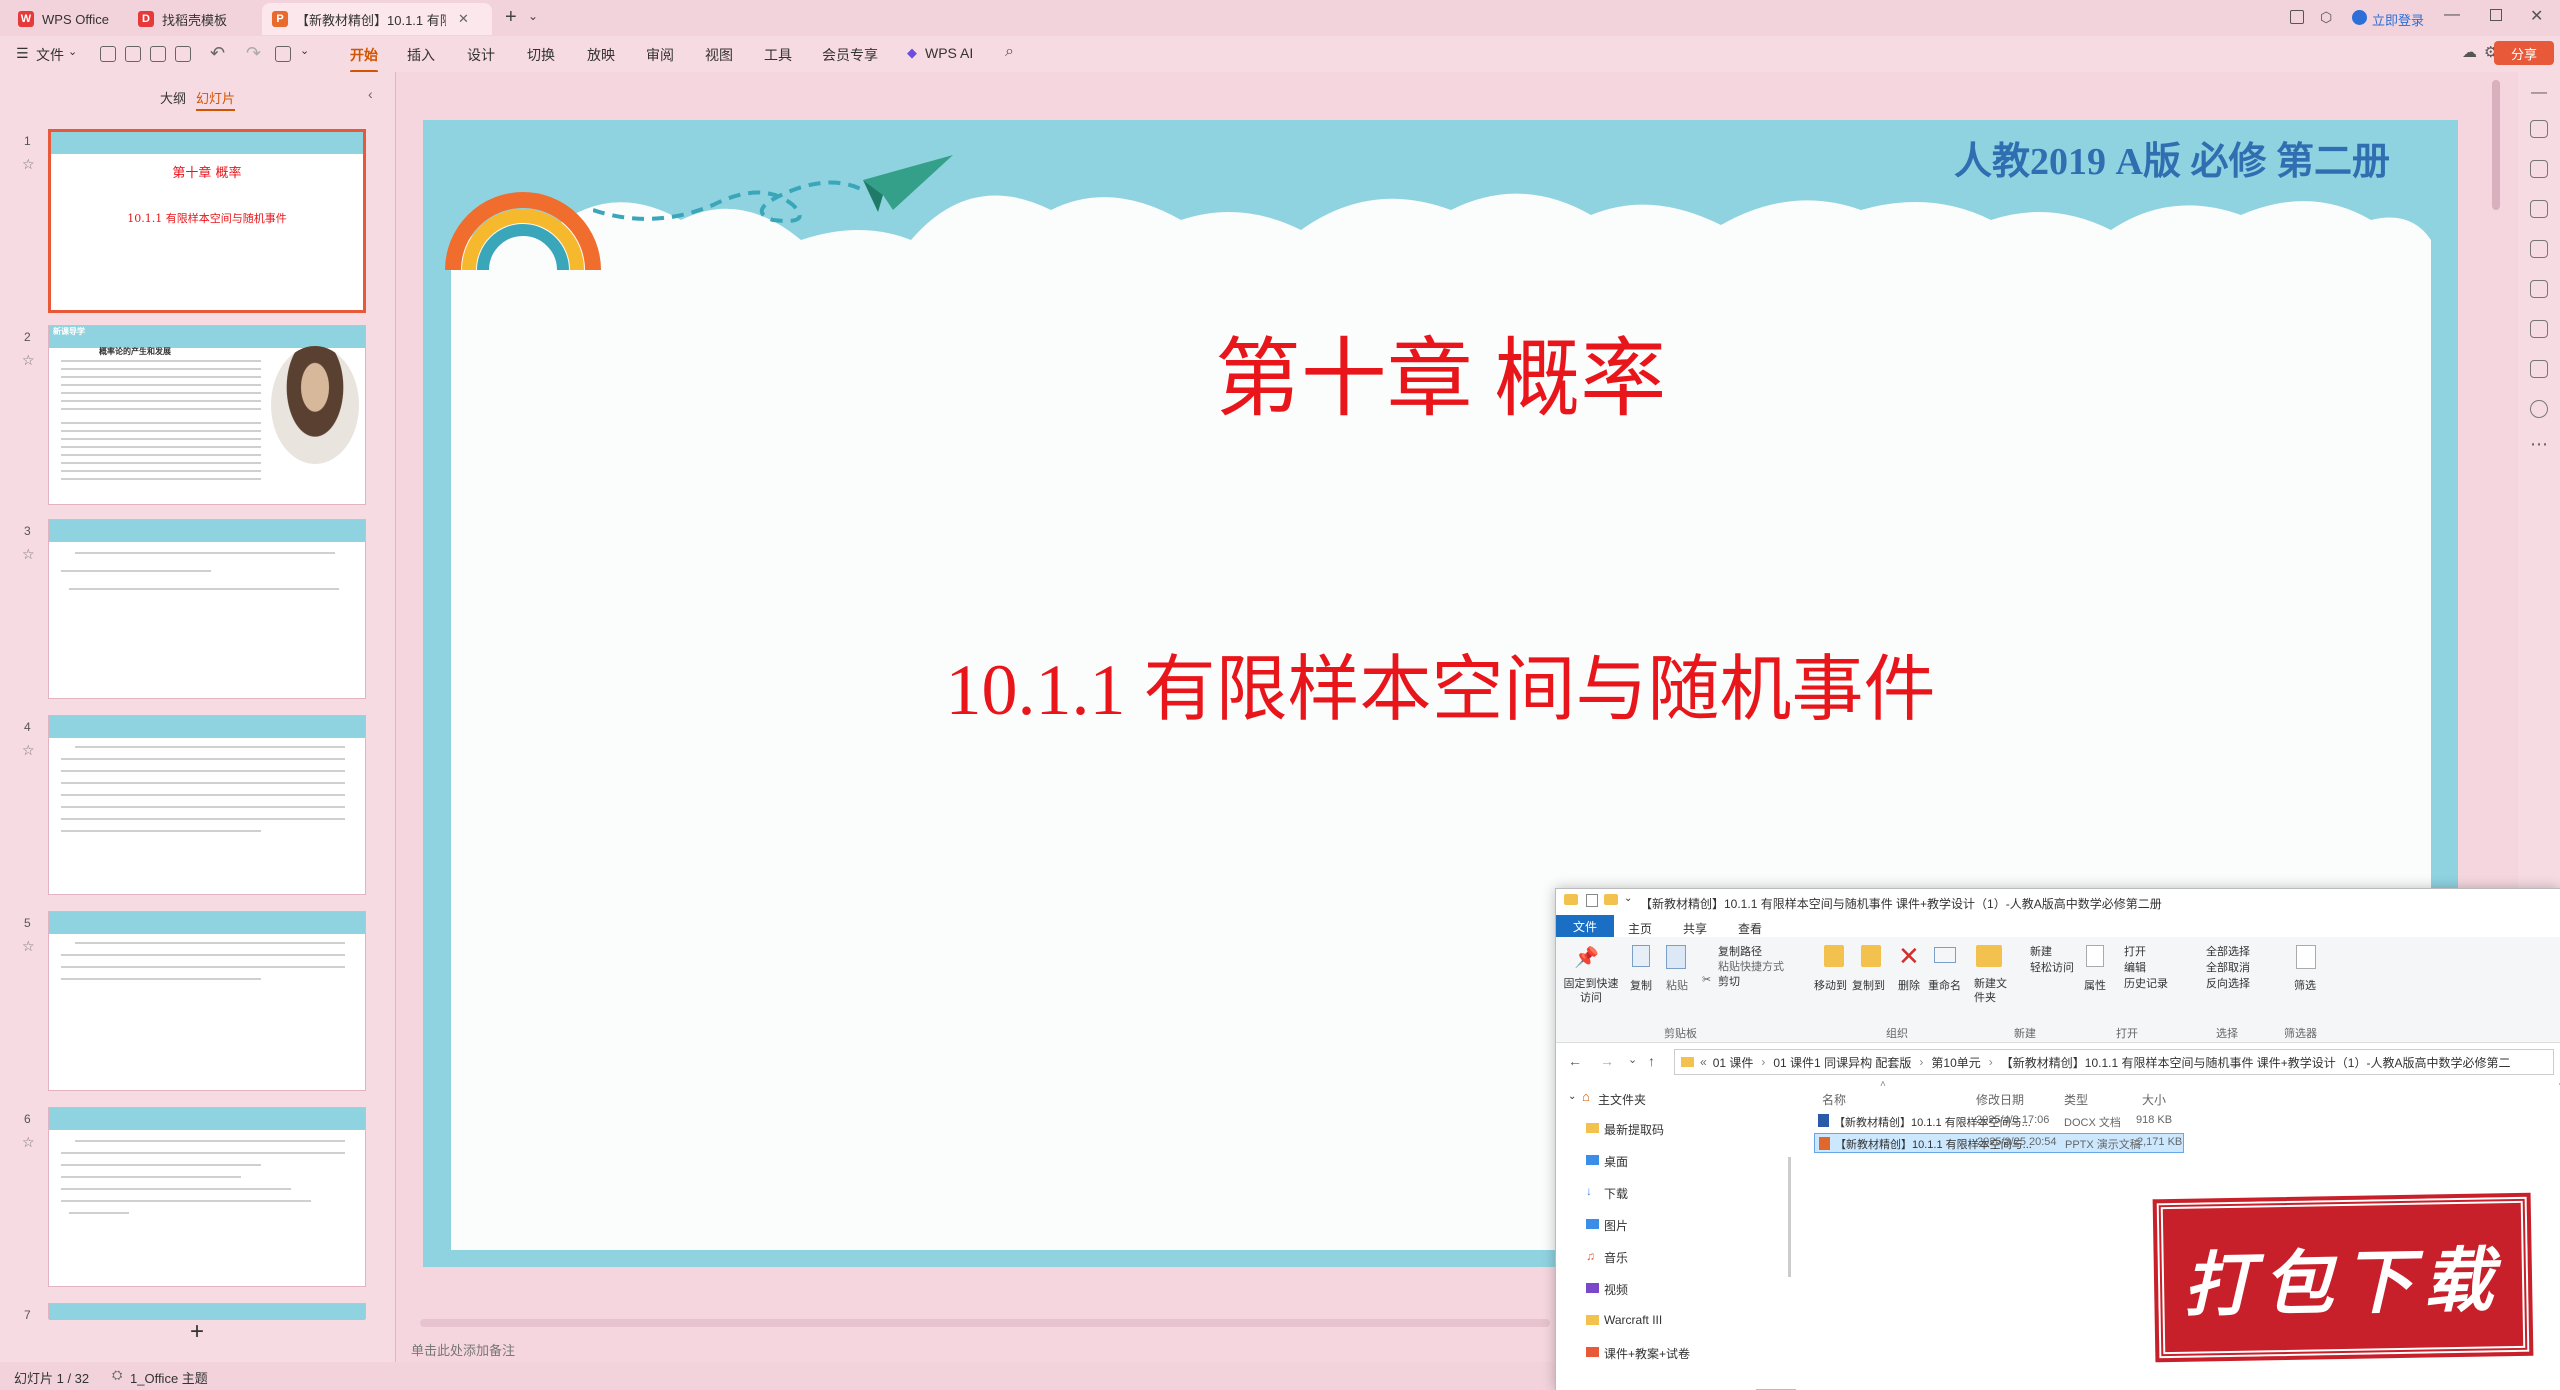 This screenshot has height=1390, width=2560. I want to click on file-menu: 文件, so click(50, 55).